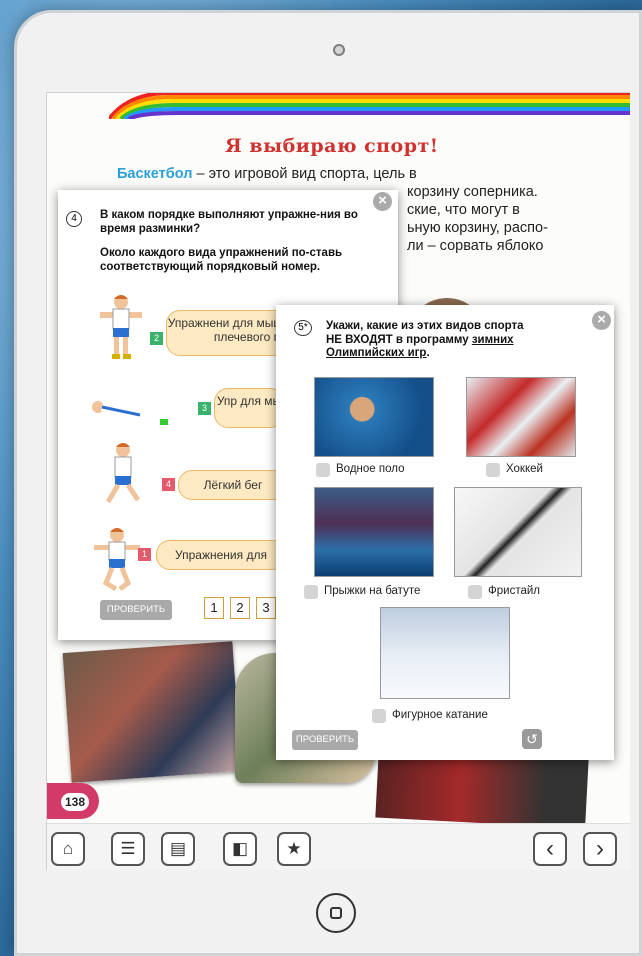 Image resolution: width=642 pixels, height=956 pixels. What do you see at coordinates (74, 219) in the screenshot?
I see `exercise-number: 4` at bounding box center [74, 219].